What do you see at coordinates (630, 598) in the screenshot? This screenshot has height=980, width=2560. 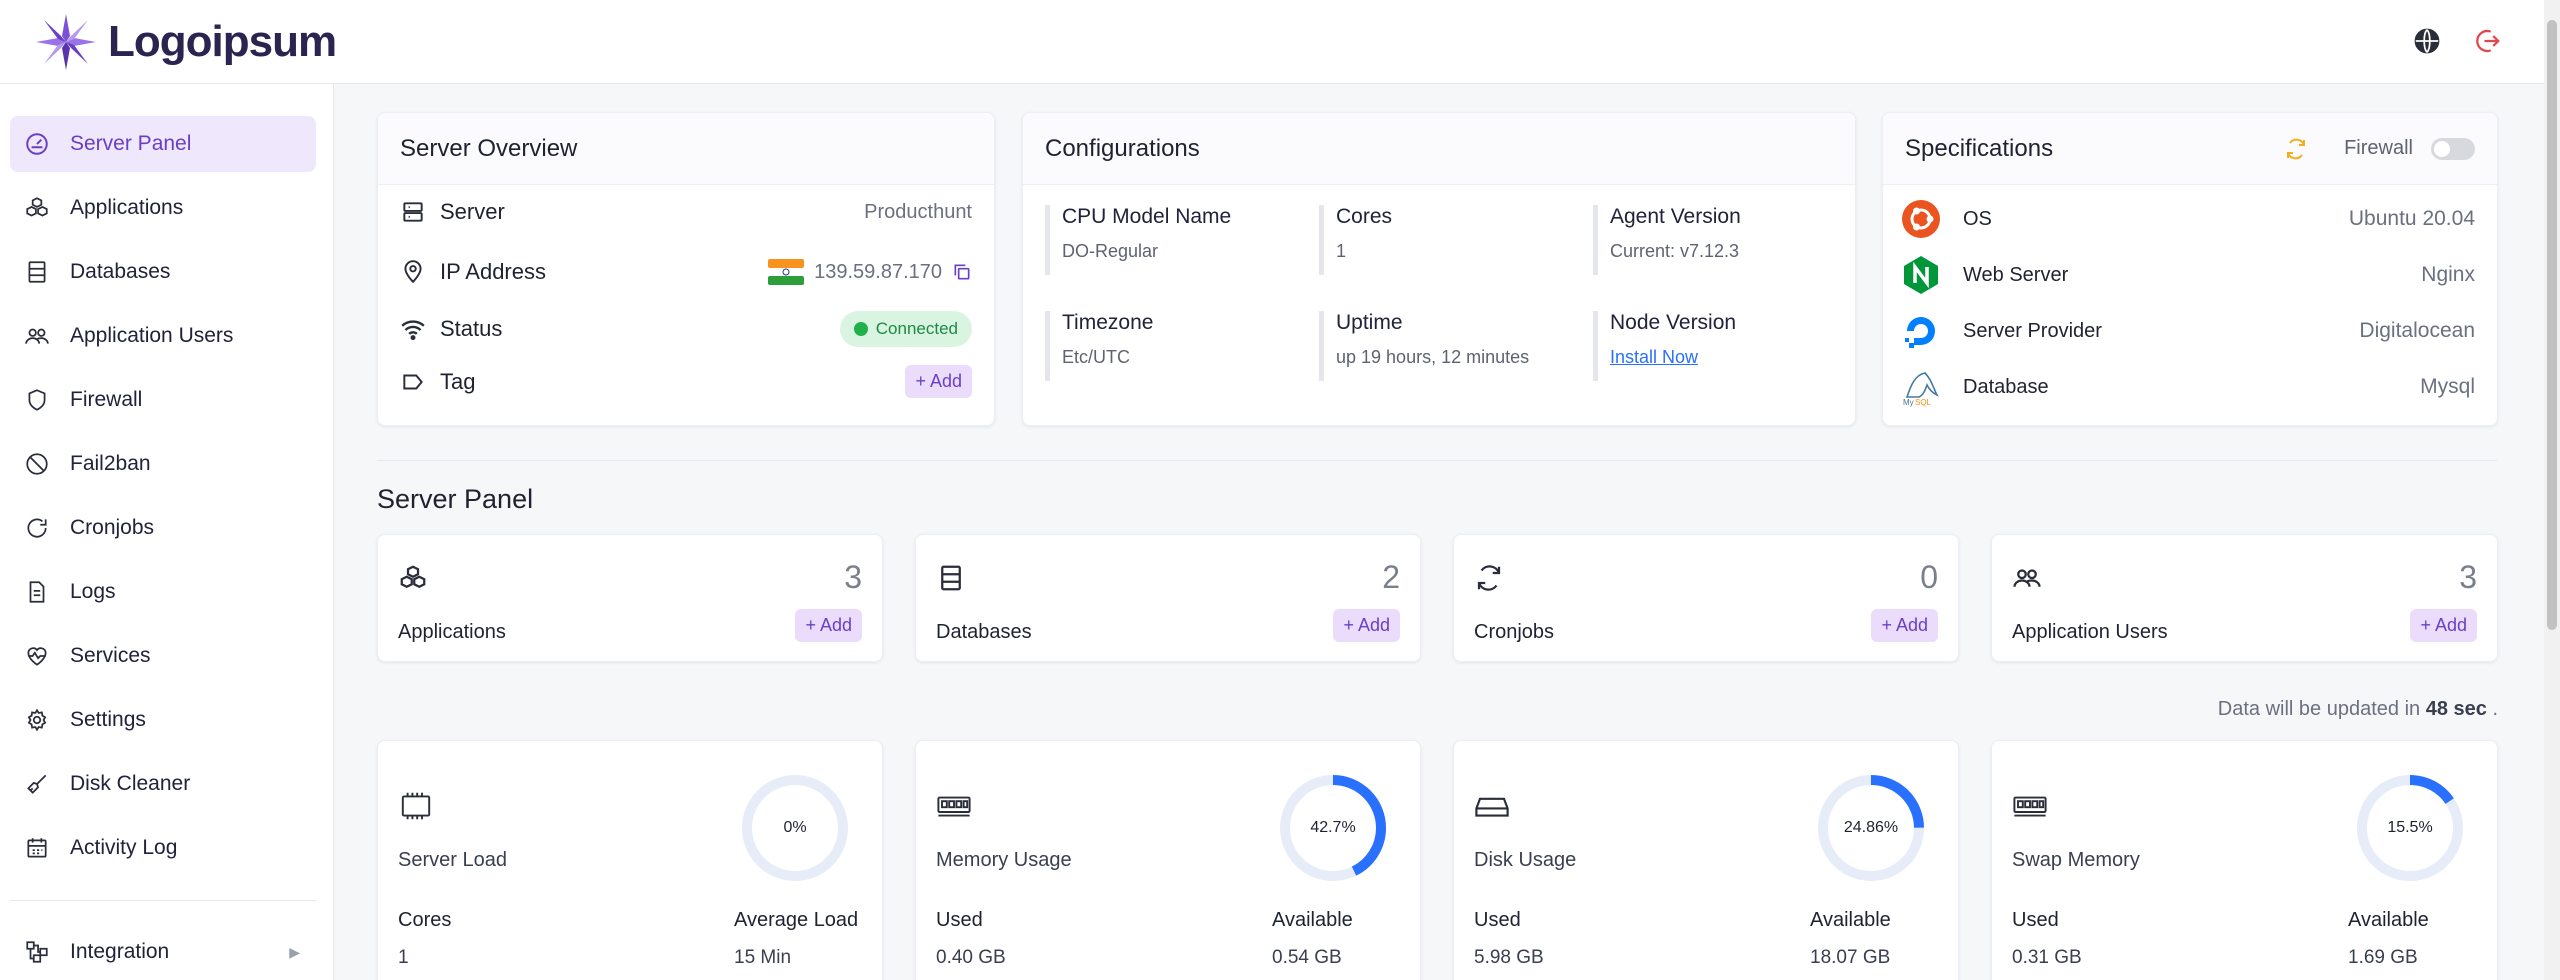 I see `stat-card-applications: 3 Applications + Add` at bounding box center [630, 598].